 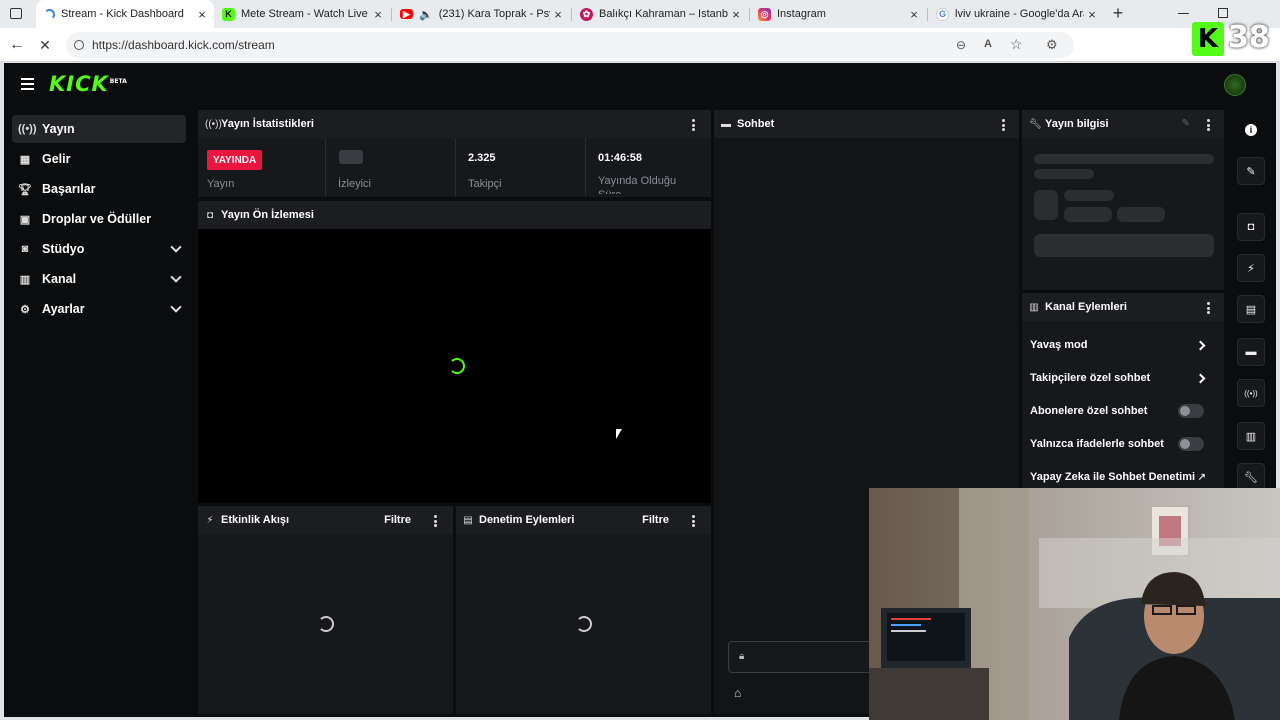 What do you see at coordinates (1052, 45) in the screenshot?
I see `extensions-icon: ⚙` at bounding box center [1052, 45].